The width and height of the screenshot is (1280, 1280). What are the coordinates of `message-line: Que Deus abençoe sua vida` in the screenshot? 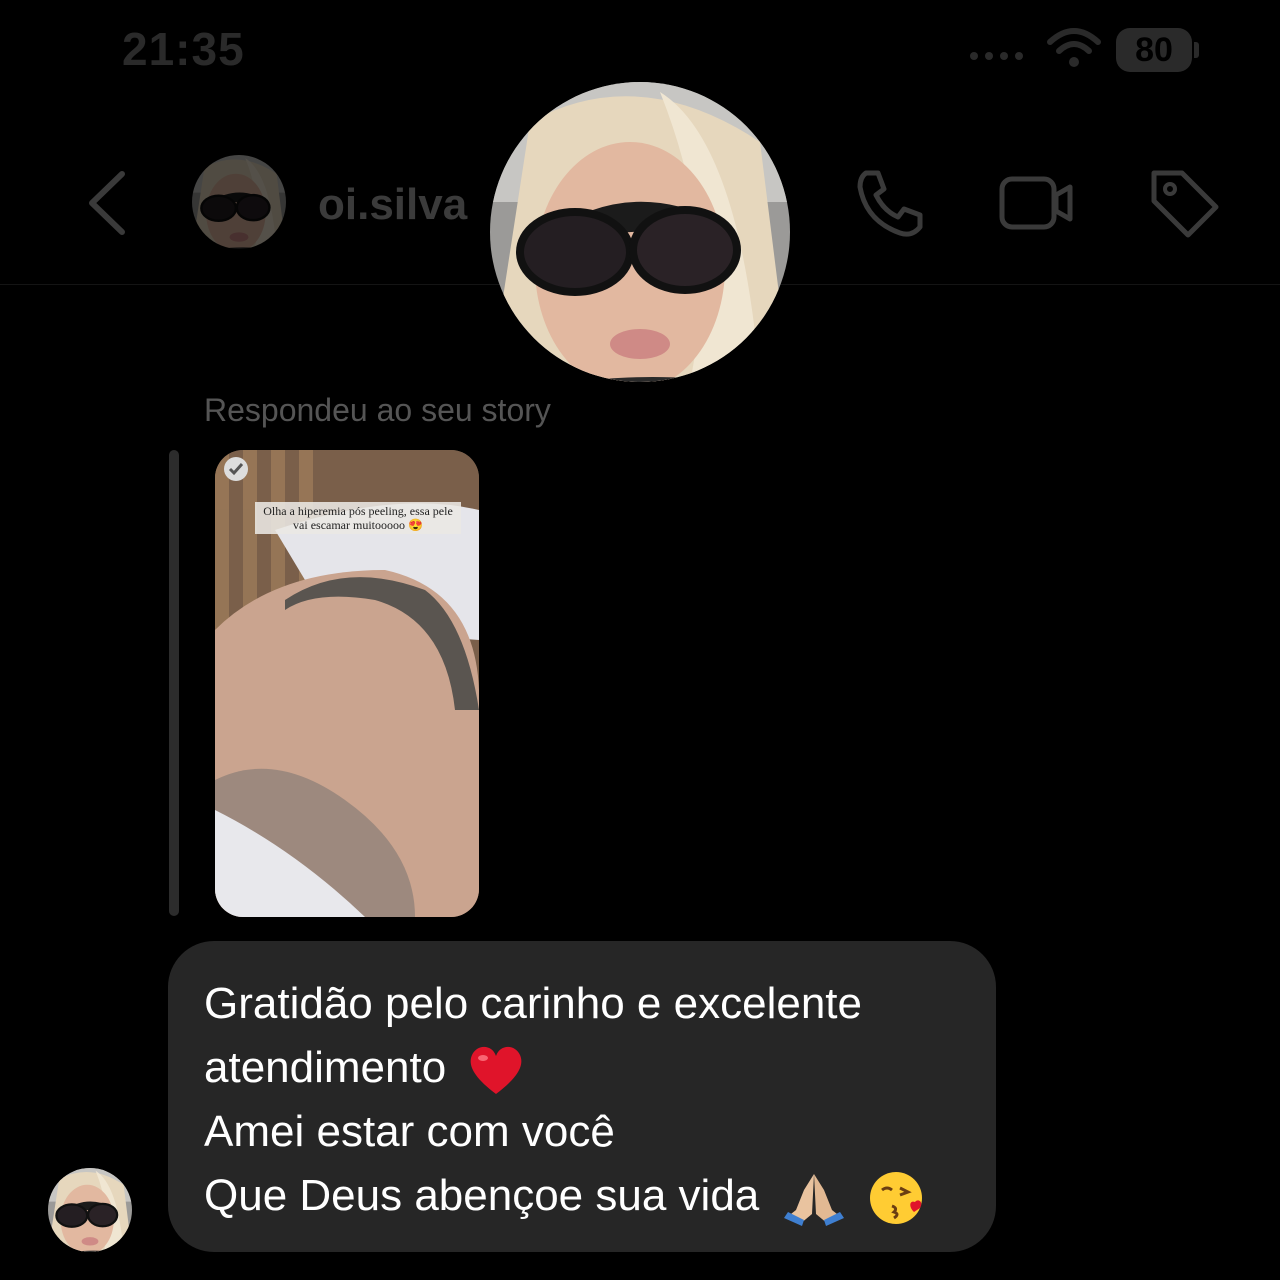 It's located at (482, 1195).